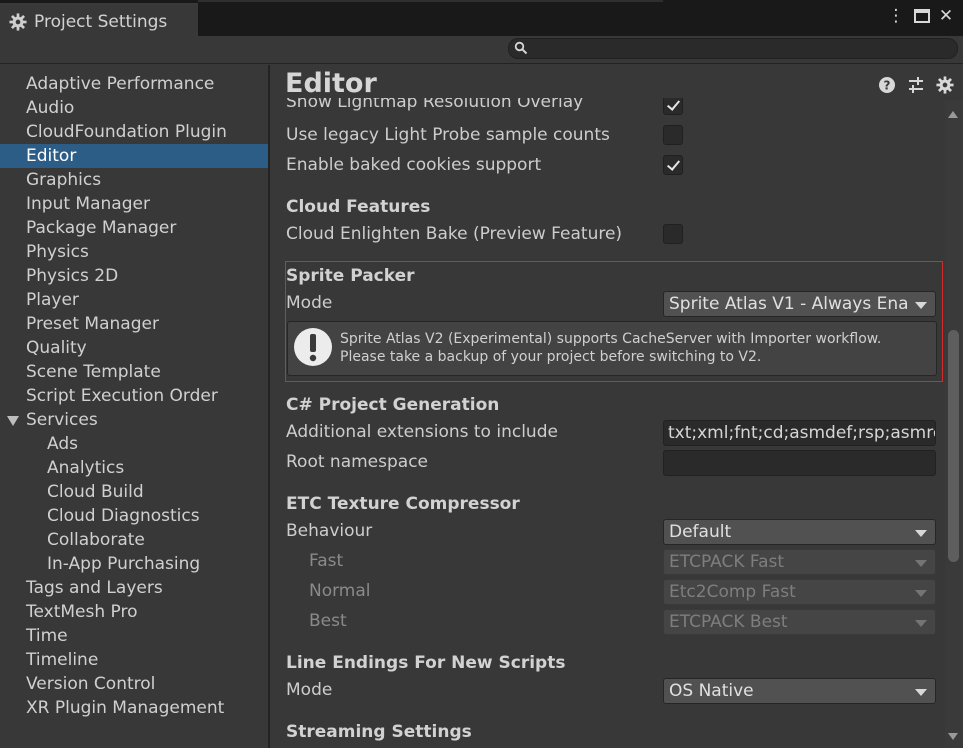 The width and height of the screenshot is (963, 748). Describe the element at coordinates (673, 106) in the screenshot. I see `lightmap-overlay-checkbox` at that location.